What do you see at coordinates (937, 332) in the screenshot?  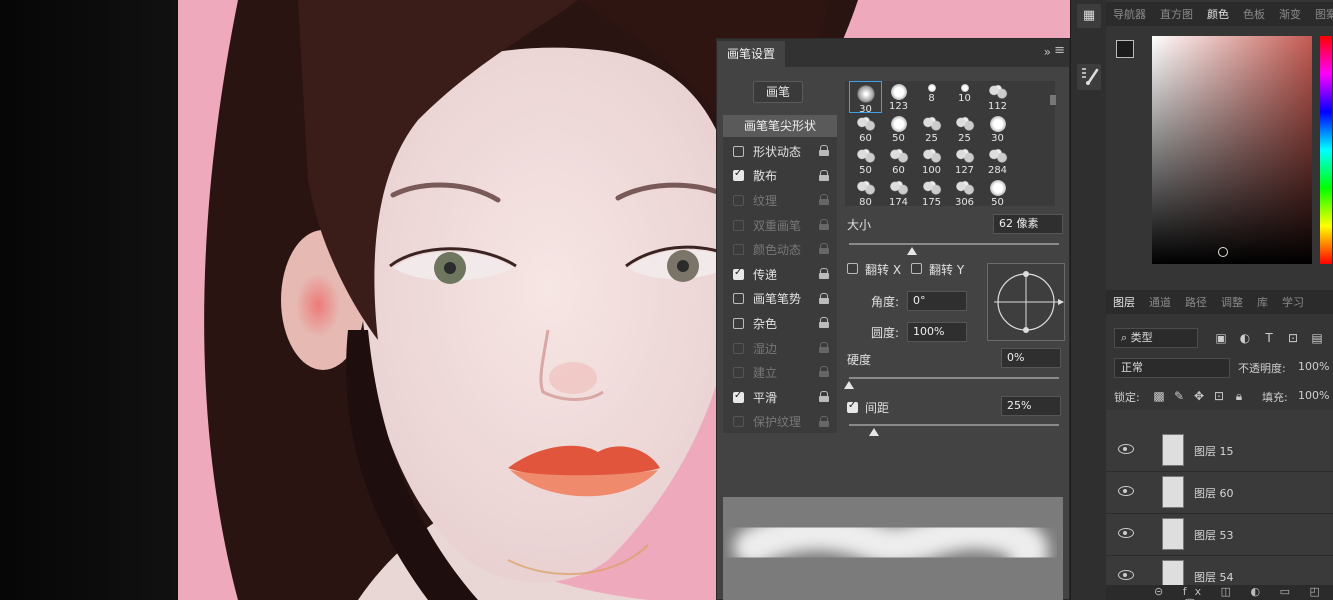 I see `roundness-field: 100%` at bounding box center [937, 332].